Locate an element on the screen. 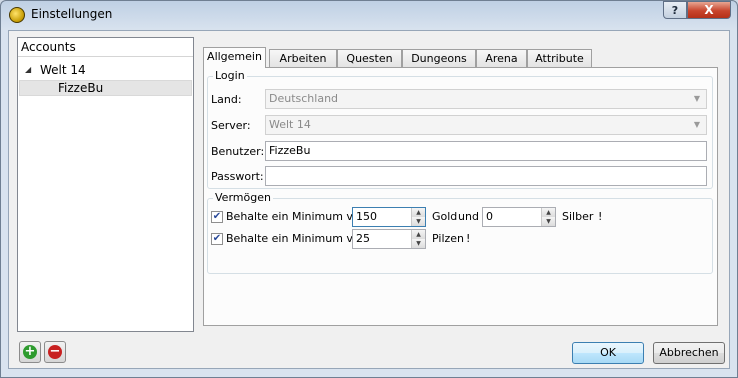 This screenshot has height=378, width=738. tree-item-world: Welt 14 is located at coordinates (63, 70).